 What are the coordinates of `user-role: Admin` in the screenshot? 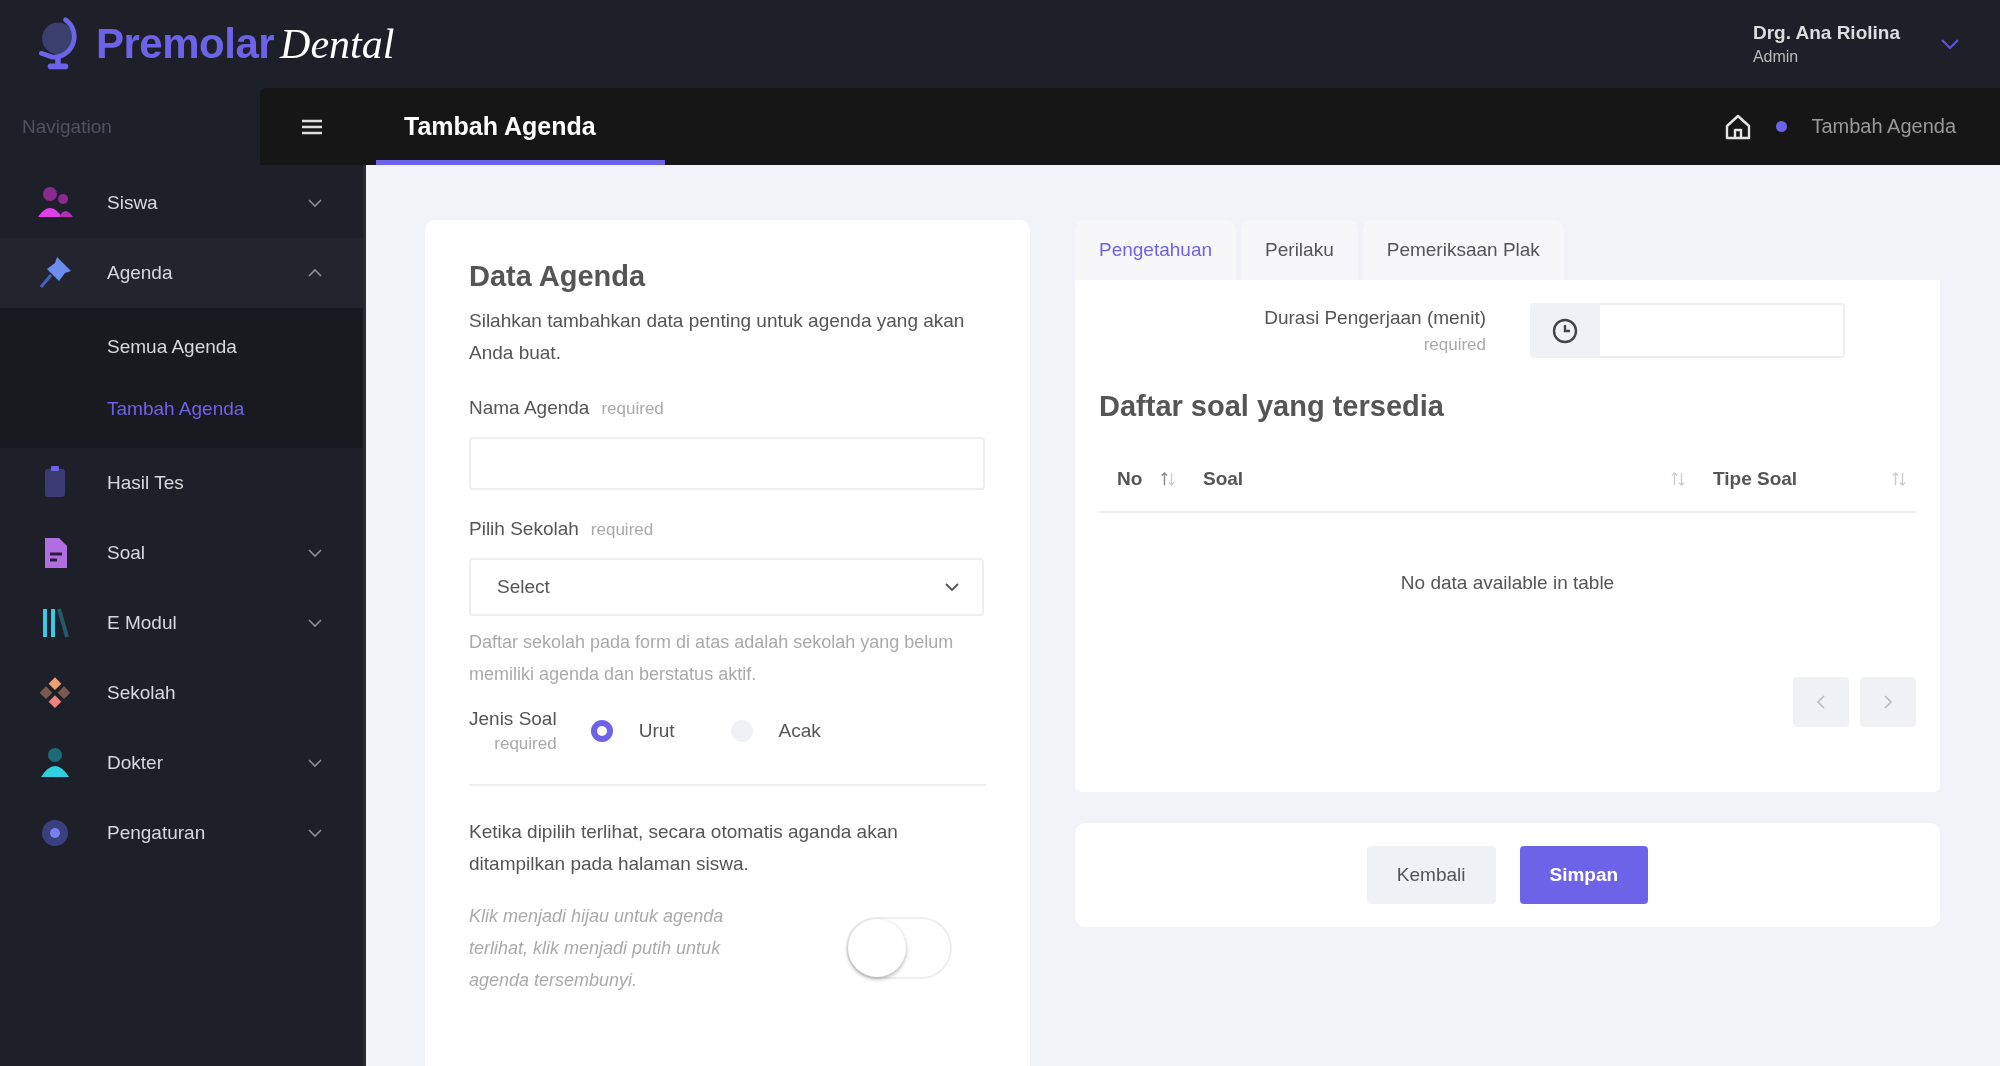 It's located at (1776, 57).